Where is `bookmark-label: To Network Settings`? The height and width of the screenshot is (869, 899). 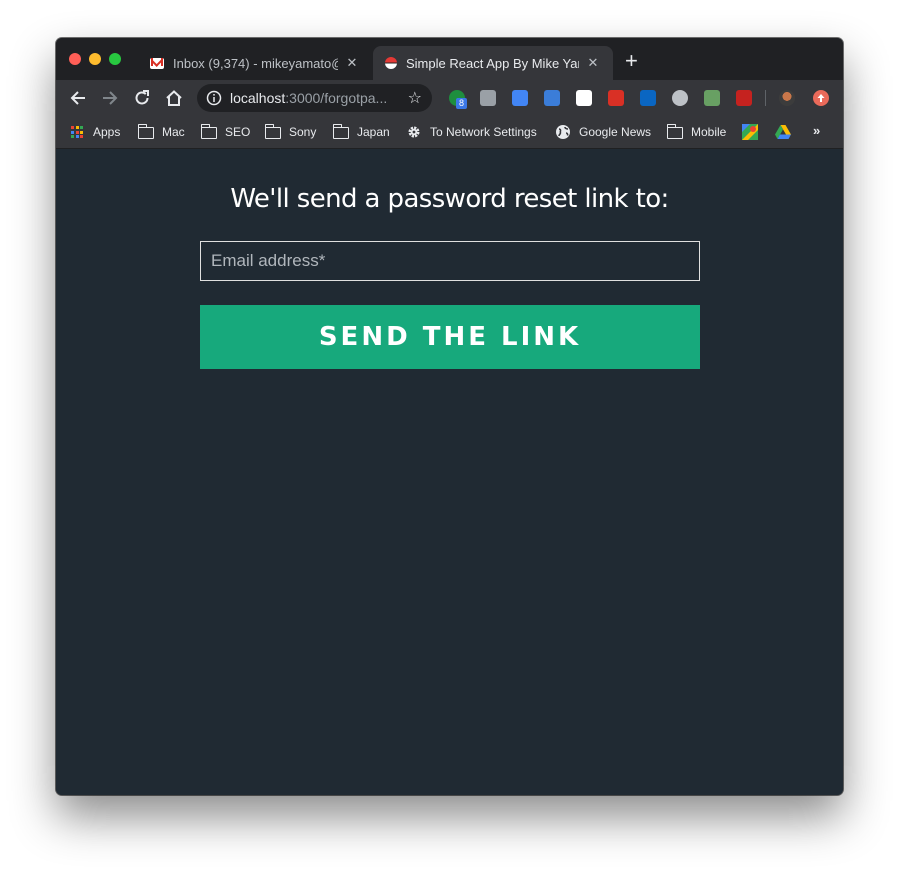
bookmark-label: To Network Settings is located at coordinates (483, 132).